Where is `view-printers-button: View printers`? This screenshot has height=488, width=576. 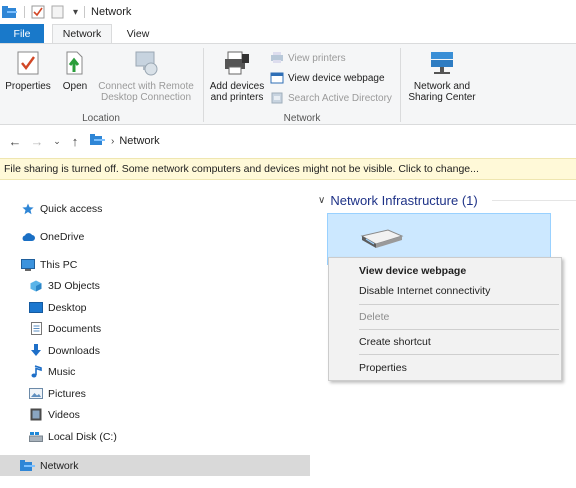 view-printers-button: View printers is located at coordinates (308, 58).